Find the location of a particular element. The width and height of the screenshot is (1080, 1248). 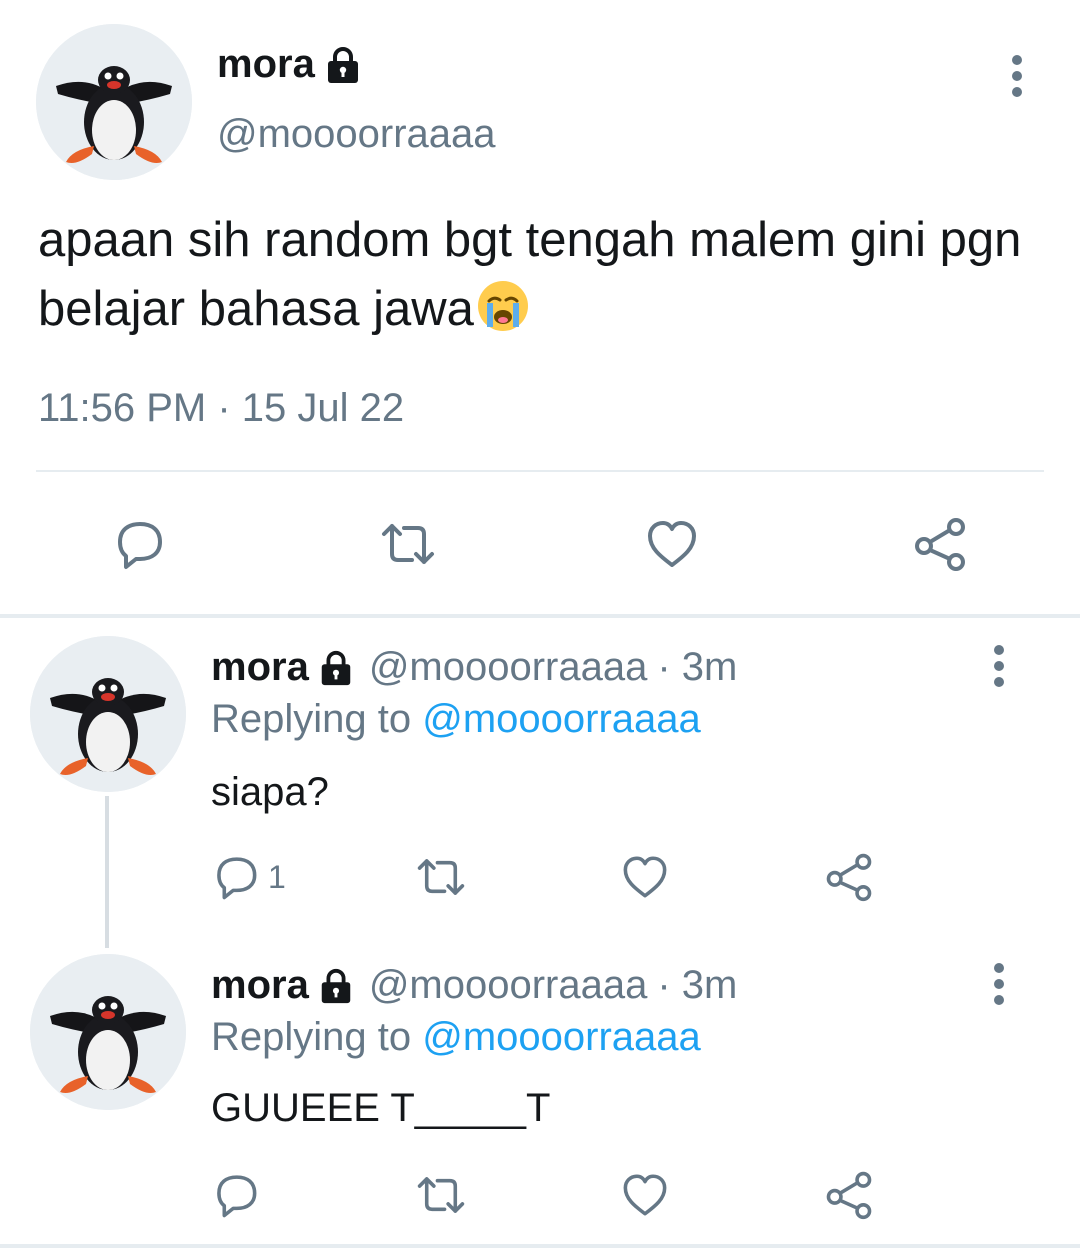

reply-text: siapa? is located at coordinates (270, 792).